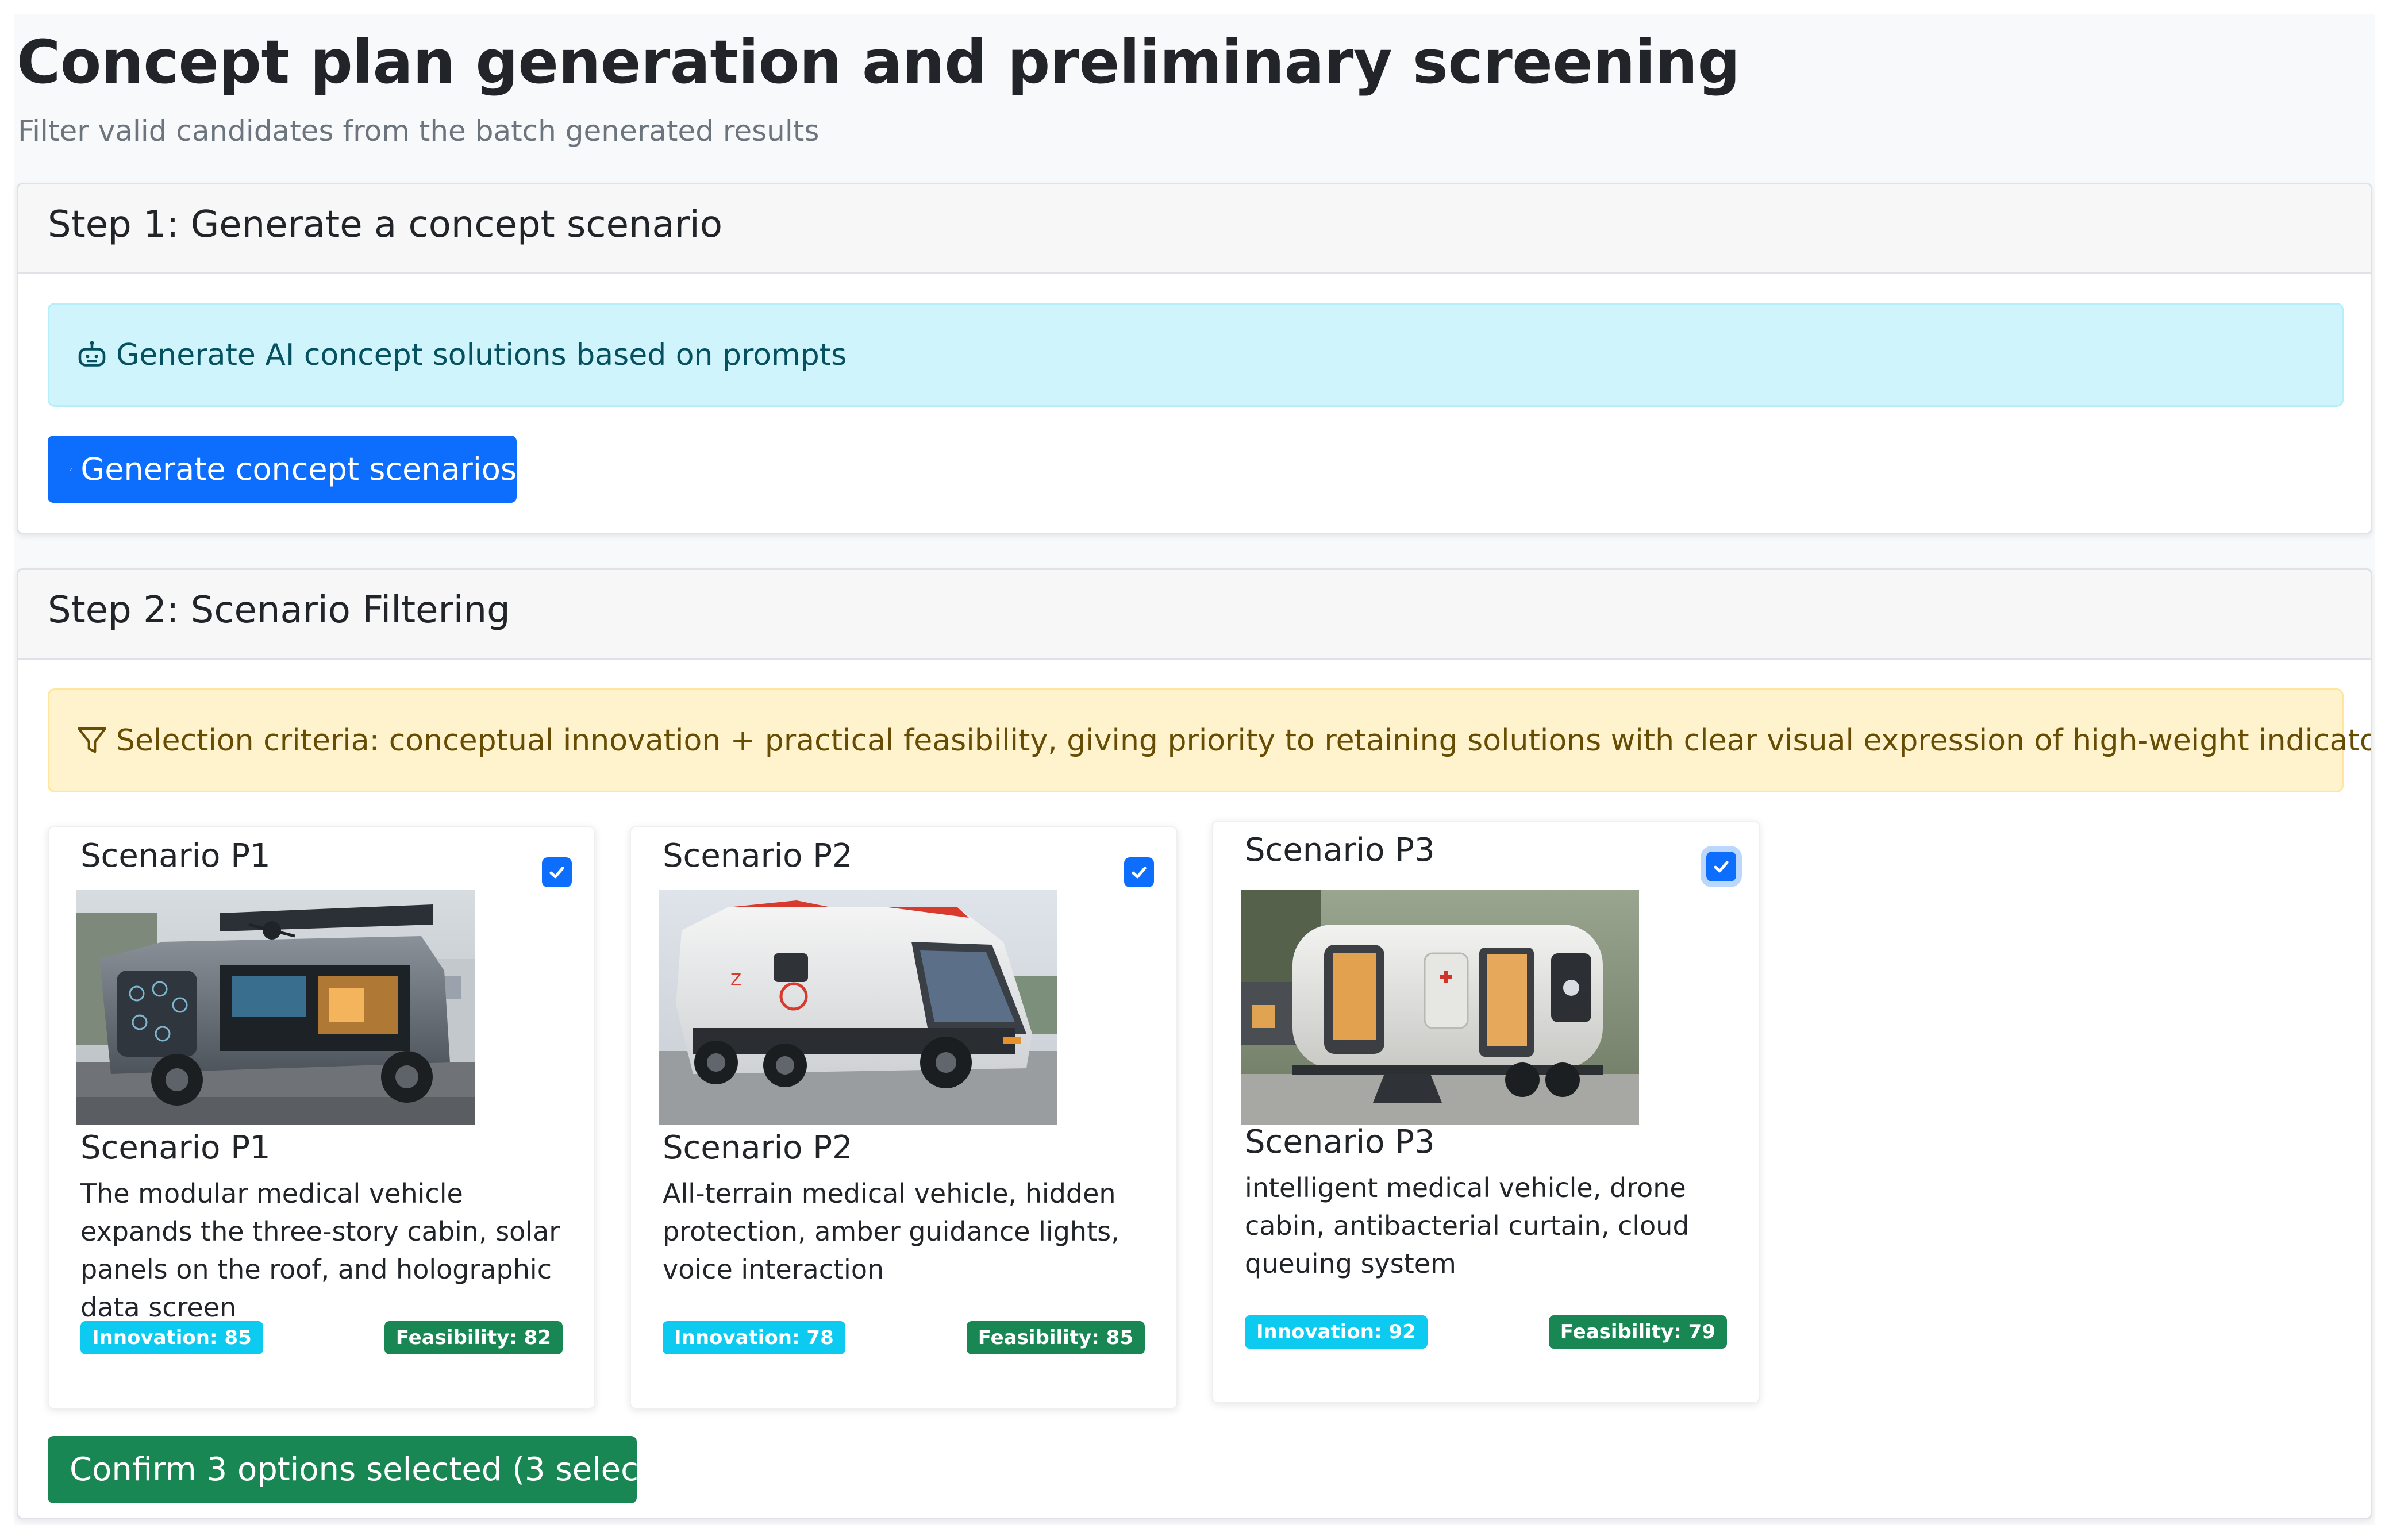 This screenshot has height=1540, width=2389. What do you see at coordinates (1340, 1142) in the screenshot?
I see `scenario-title: Scenario P3` at bounding box center [1340, 1142].